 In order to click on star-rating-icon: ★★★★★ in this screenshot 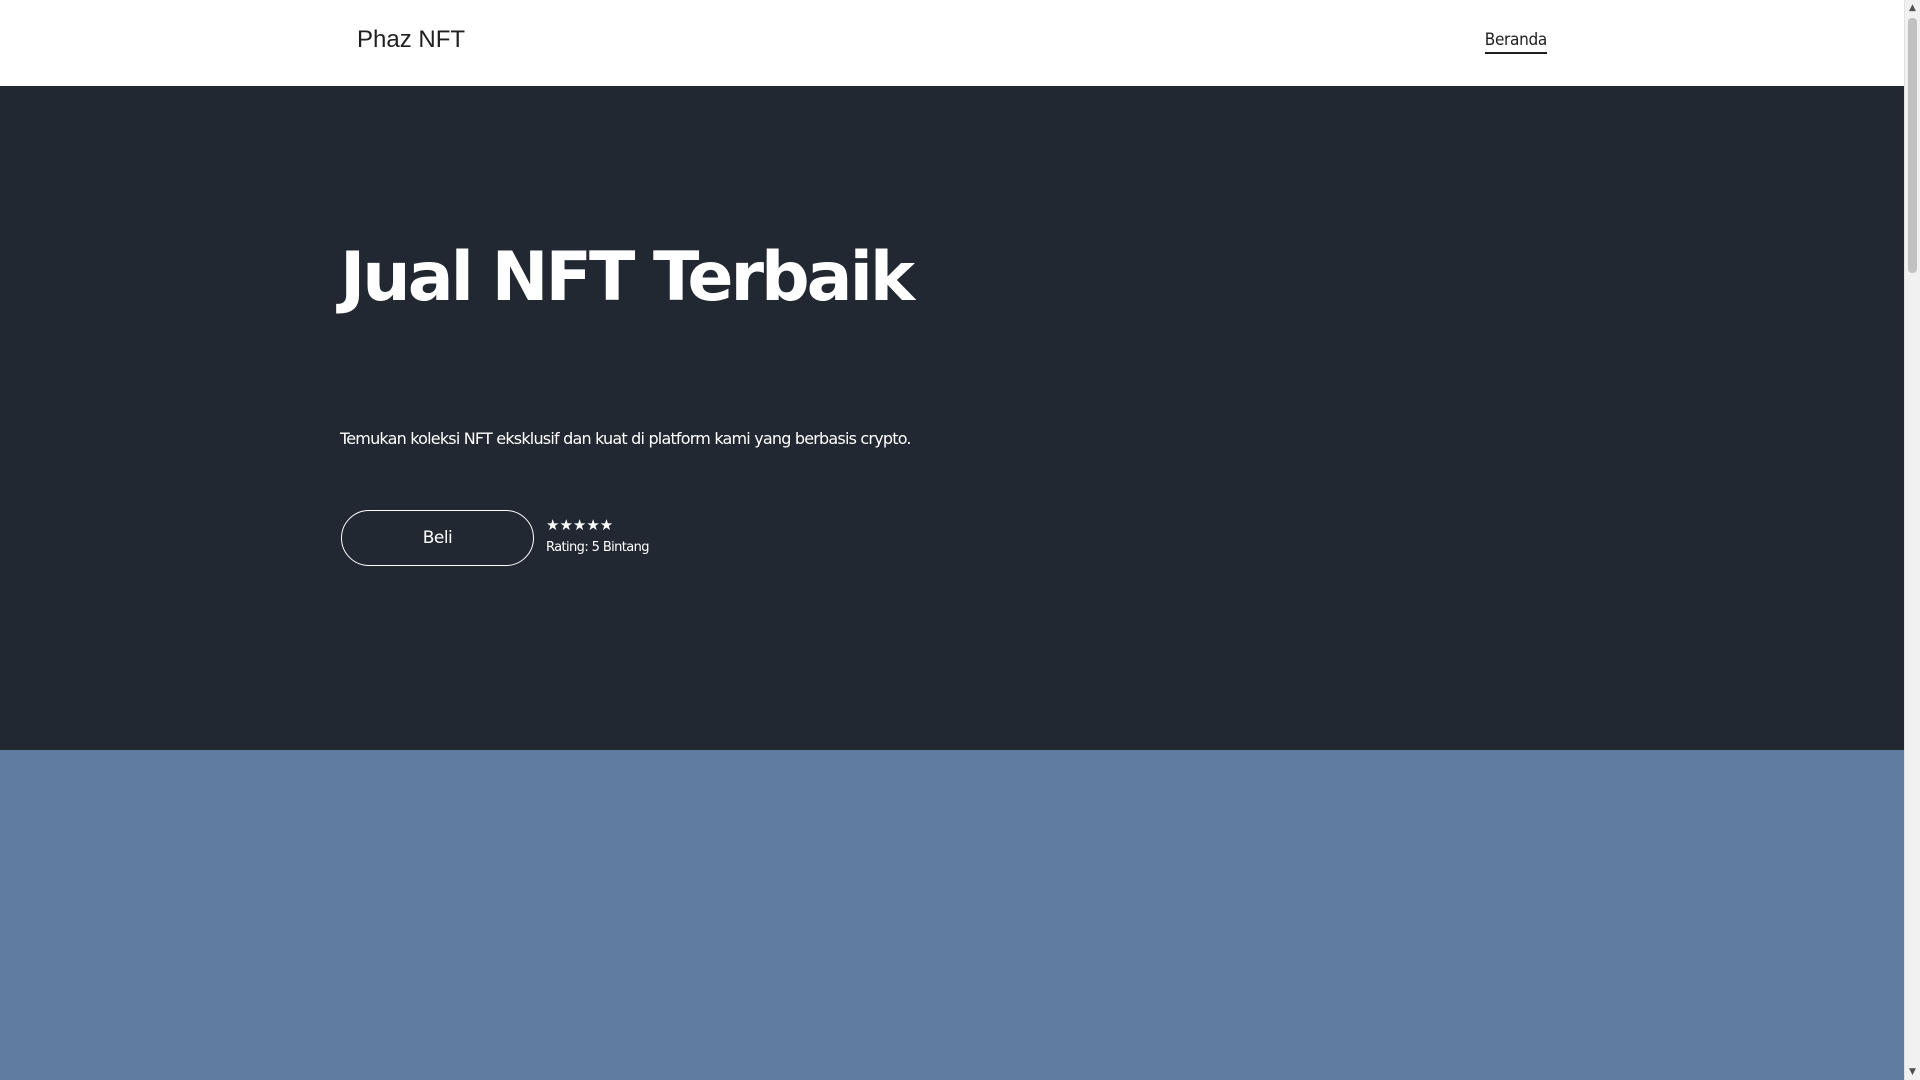, I will do `click(580, 525)`.